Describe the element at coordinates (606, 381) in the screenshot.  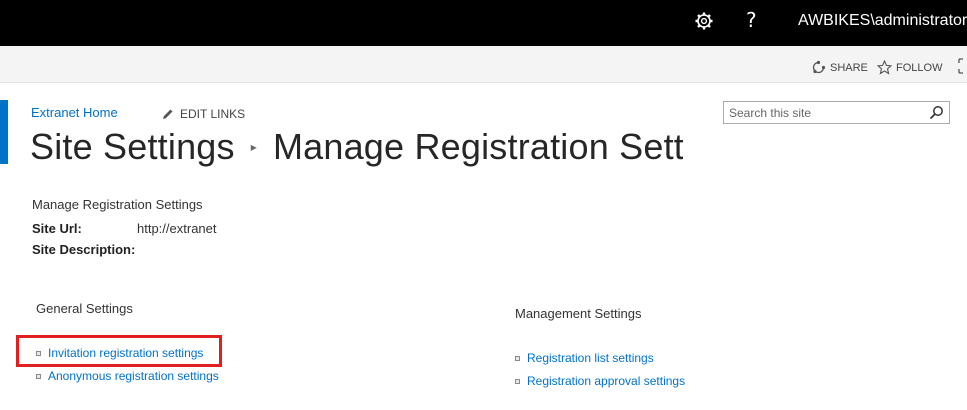
I see `link-label: Registration approval settings` at that location.